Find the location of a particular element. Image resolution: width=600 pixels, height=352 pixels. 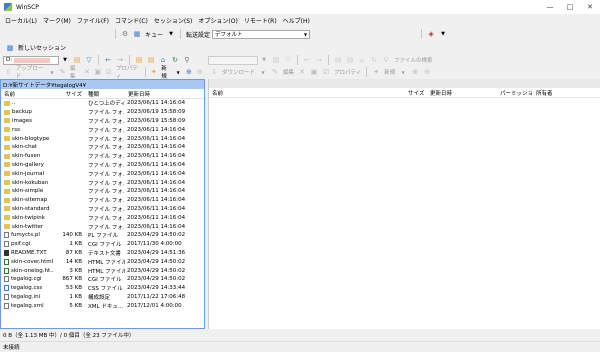

file-name-cell: skin-journal is located at coordinates (27, 174).